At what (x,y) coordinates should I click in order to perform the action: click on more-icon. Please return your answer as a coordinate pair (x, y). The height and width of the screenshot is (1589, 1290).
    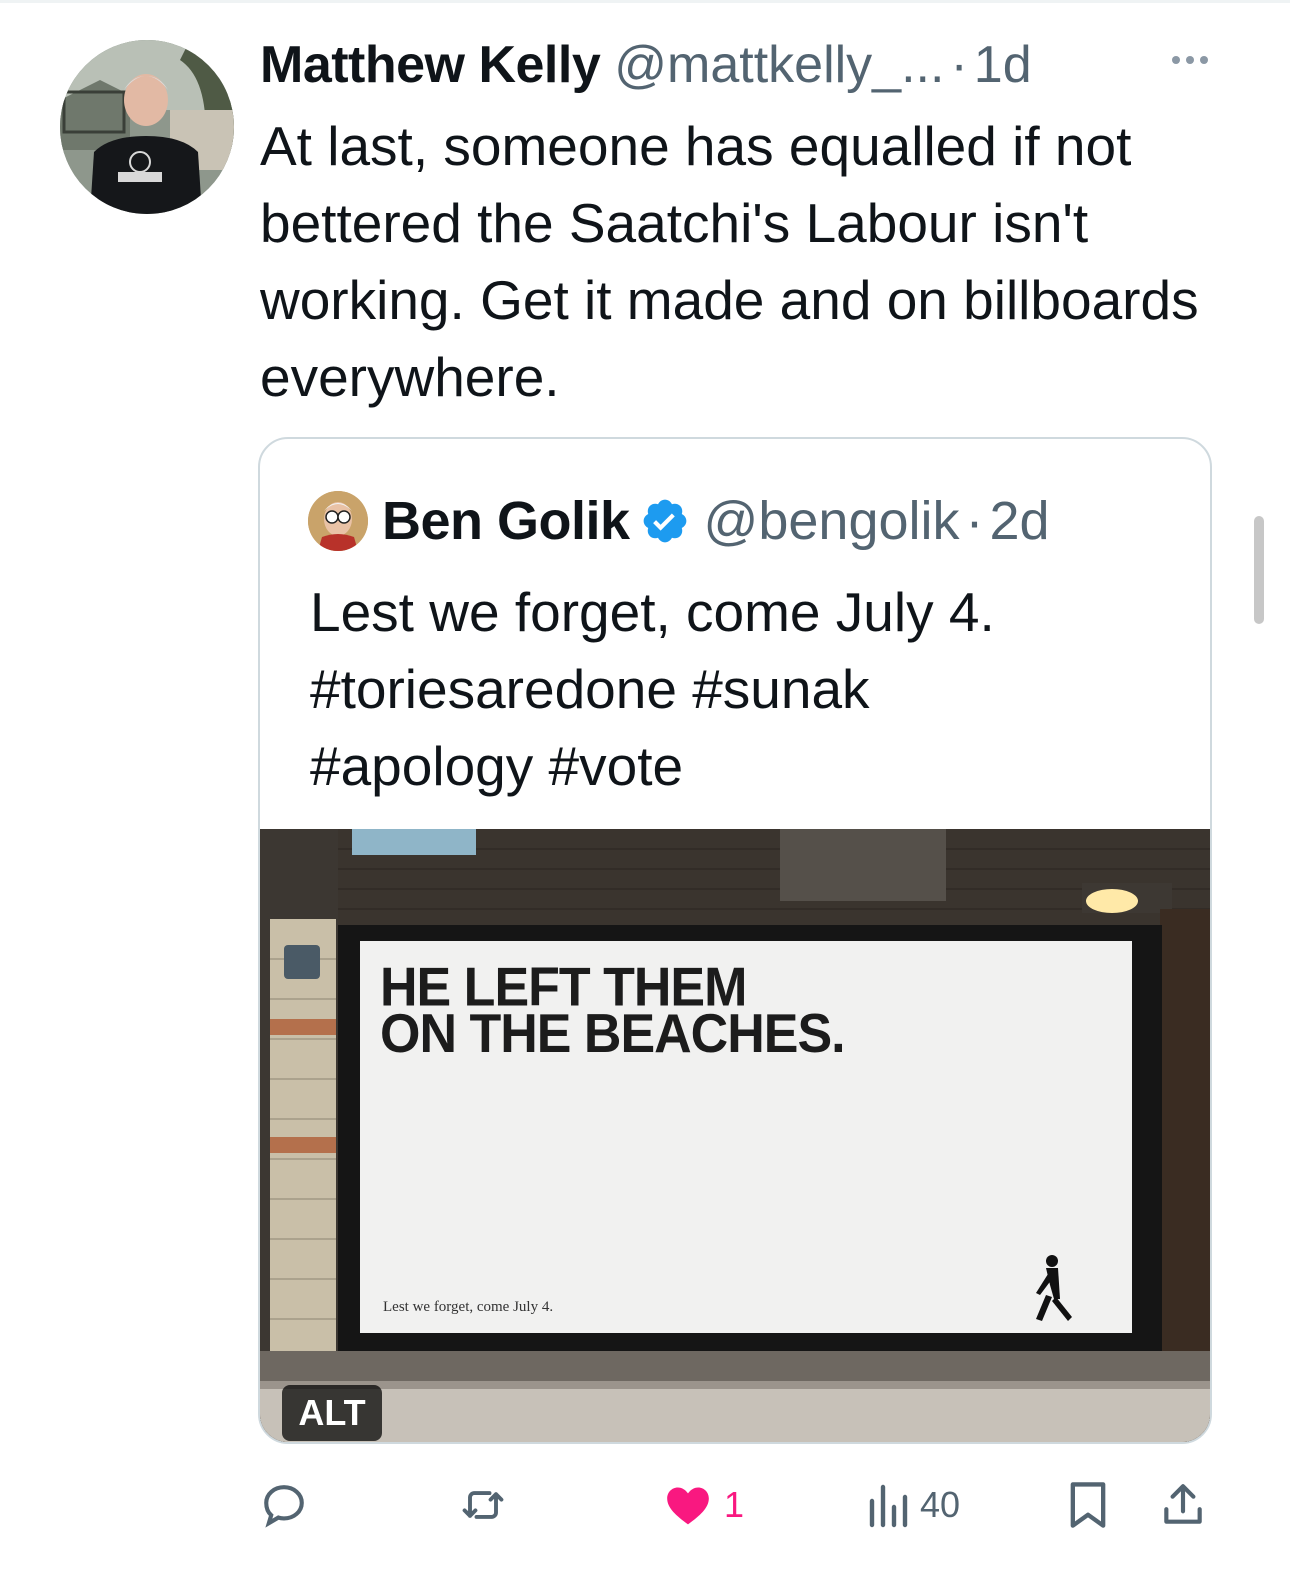
    Looking at the image, I should click on (1190, 60).